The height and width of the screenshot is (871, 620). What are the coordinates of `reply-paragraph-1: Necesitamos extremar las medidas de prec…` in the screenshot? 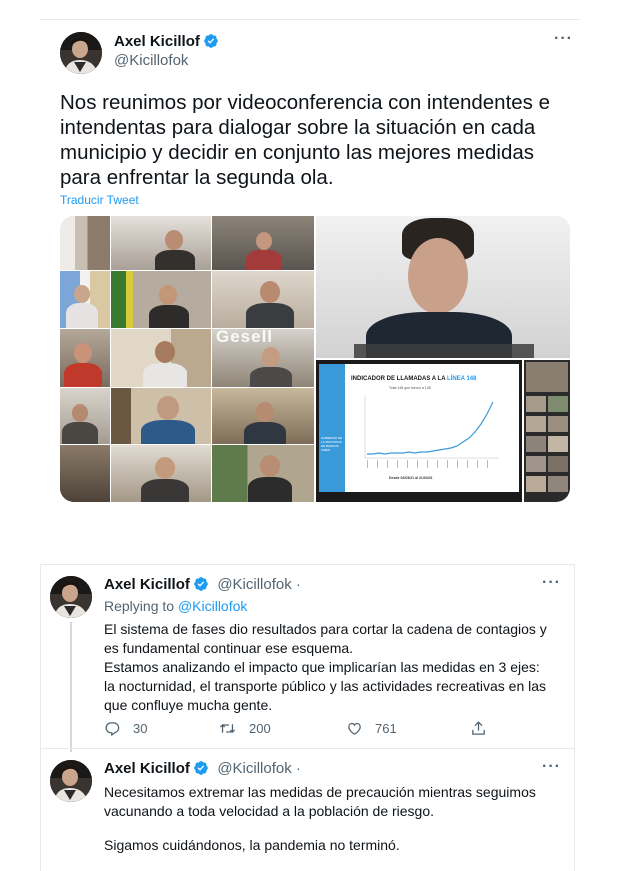 It's located at (320, 801).